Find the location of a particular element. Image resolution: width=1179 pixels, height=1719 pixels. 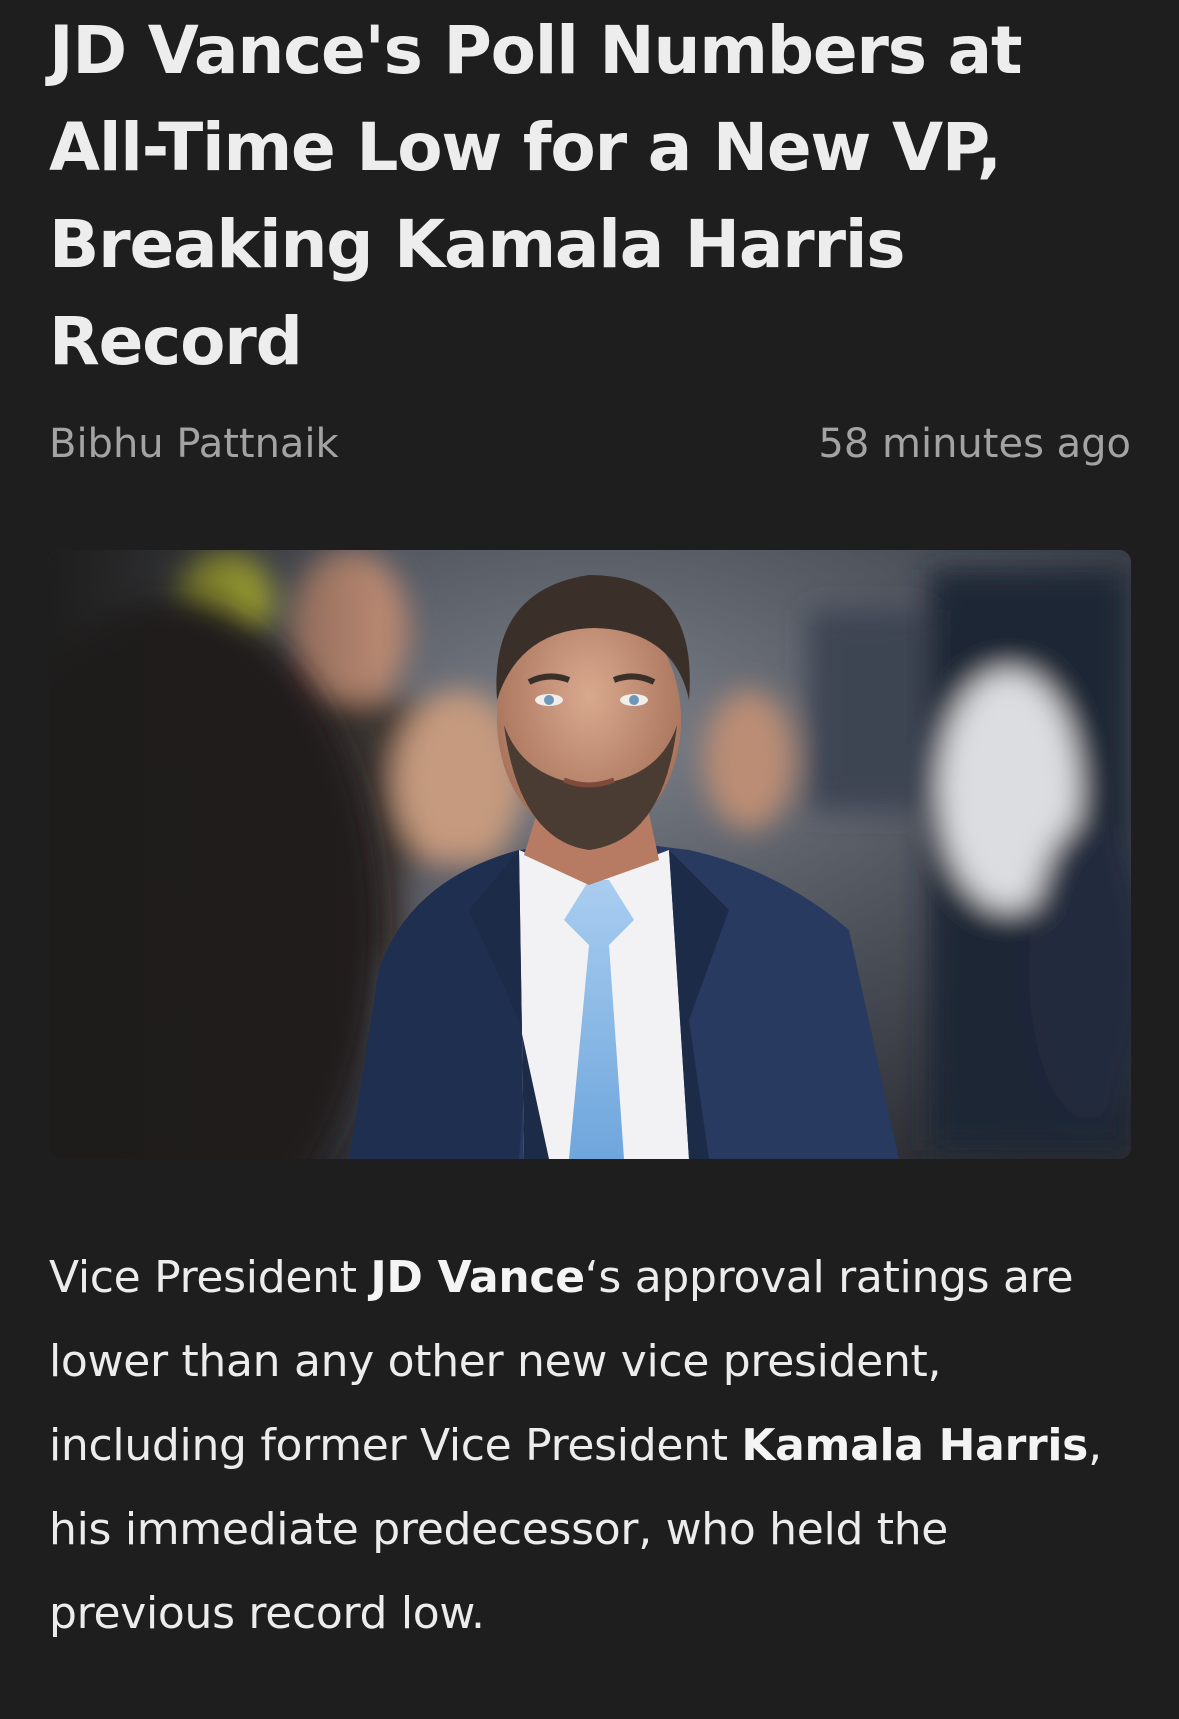

person-name-kamala-harris: Kamala Harris is located at coordinates (915, 1445).